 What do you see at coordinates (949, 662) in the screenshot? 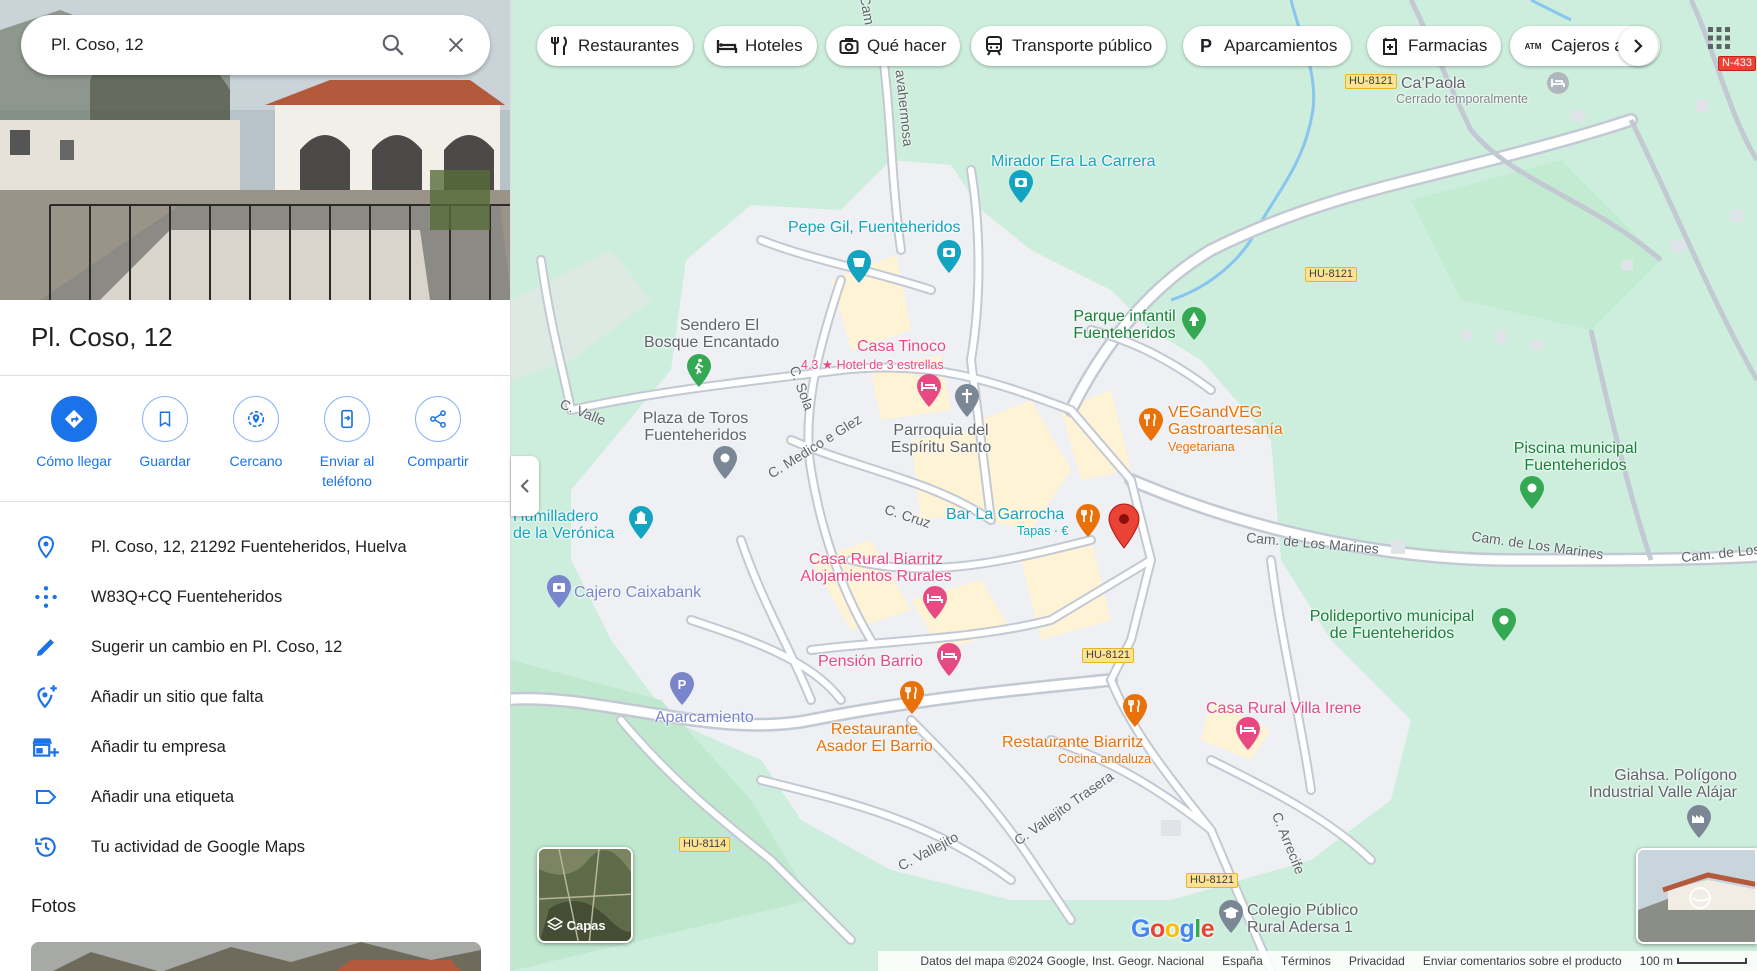
I see `poi-pension-barrio` at bounding box center [949, 662].